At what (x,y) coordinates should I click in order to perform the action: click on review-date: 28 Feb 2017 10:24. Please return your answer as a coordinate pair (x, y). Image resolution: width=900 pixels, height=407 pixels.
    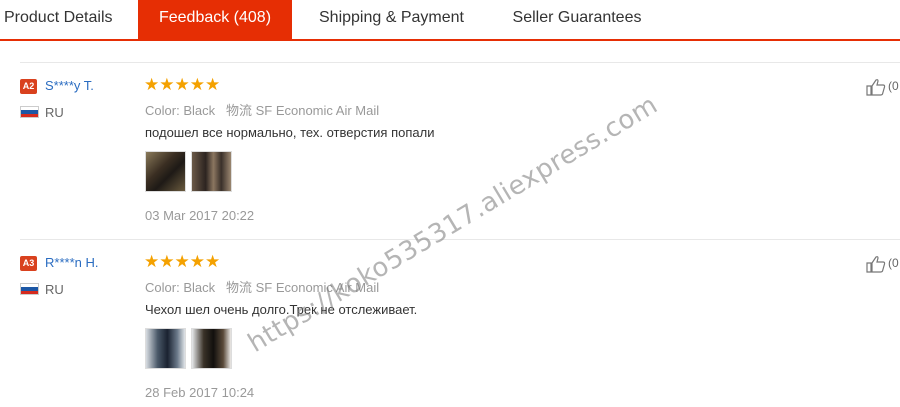
    Looking at the image, I should click on (200, 392).